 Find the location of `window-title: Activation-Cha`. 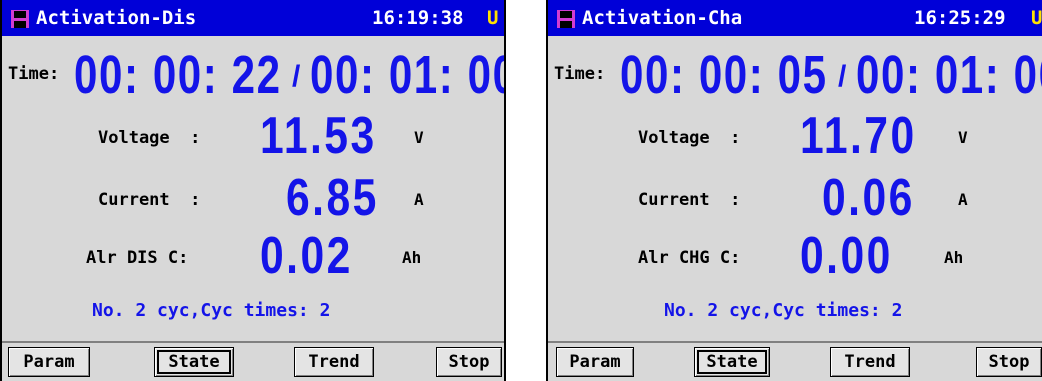

window-title: Activation-Cha is located at coordinates (662, 18).